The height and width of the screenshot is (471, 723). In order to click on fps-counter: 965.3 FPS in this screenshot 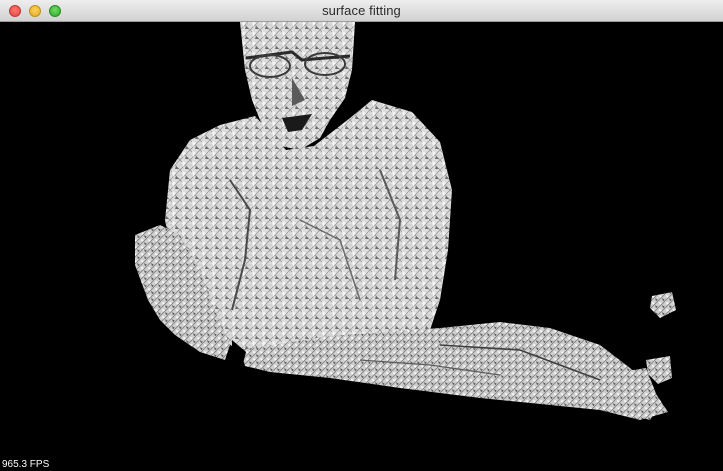, I will do `click(26, 464)`.